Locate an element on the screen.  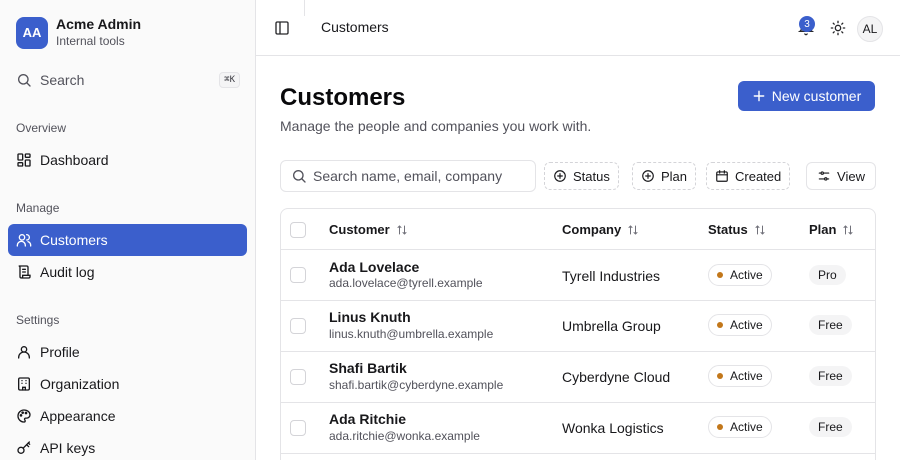
view-options-button: View is located at coordinates (841, 176).